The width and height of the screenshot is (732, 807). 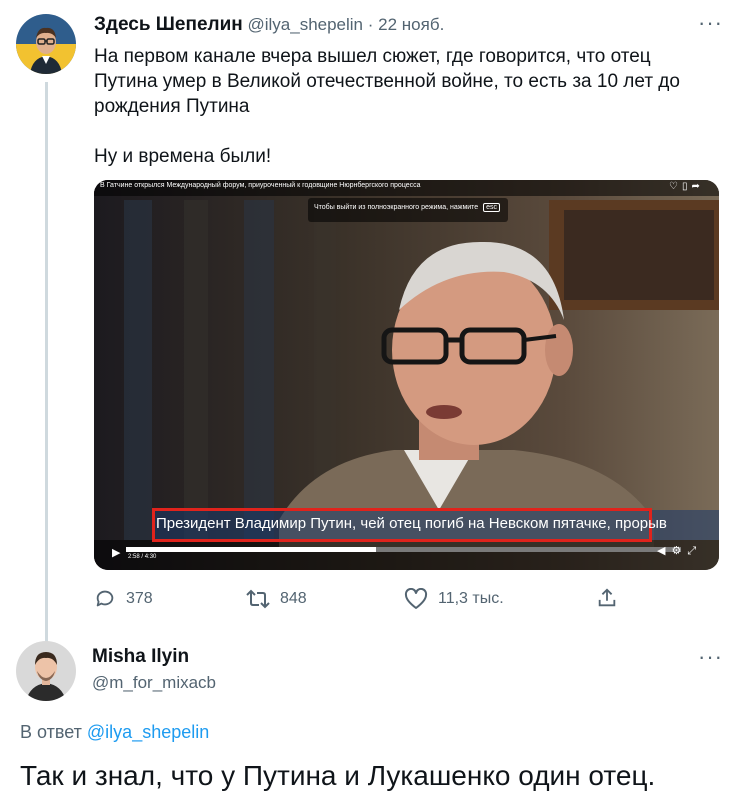 I want to click on in-reply-handle-link: @ilya_shepelin, so click(x=148, y=732).